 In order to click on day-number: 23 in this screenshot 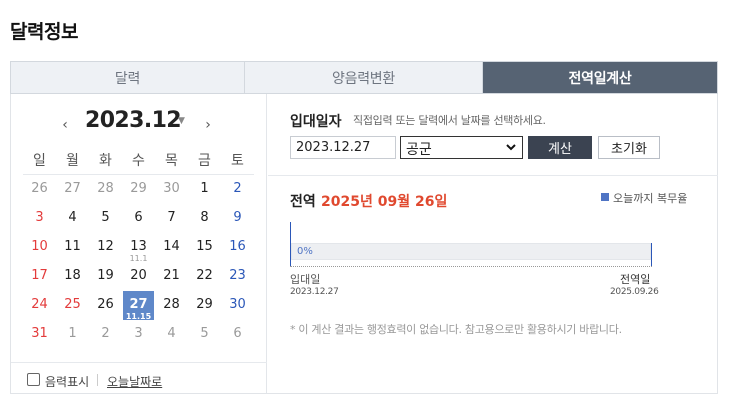, I will do `click(237, 275)`.